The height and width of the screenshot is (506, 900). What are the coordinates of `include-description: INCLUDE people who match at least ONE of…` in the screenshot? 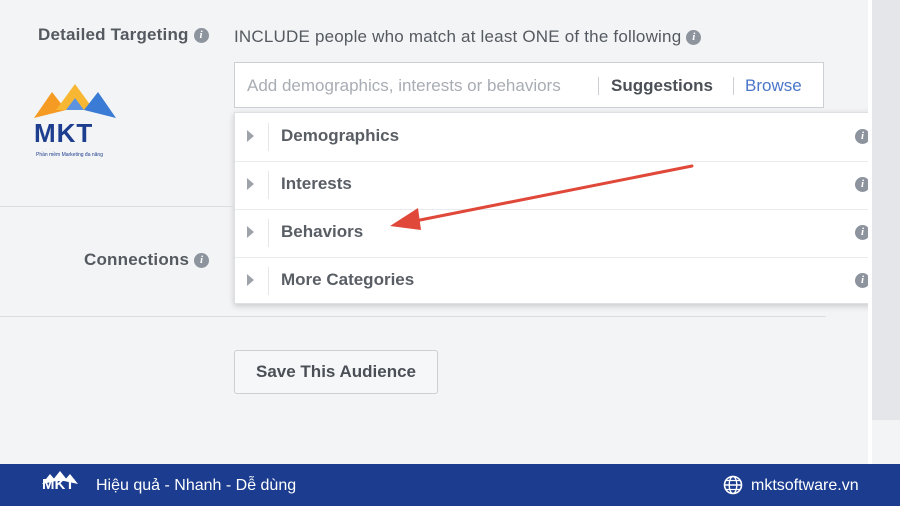 It's located at (468, 37).